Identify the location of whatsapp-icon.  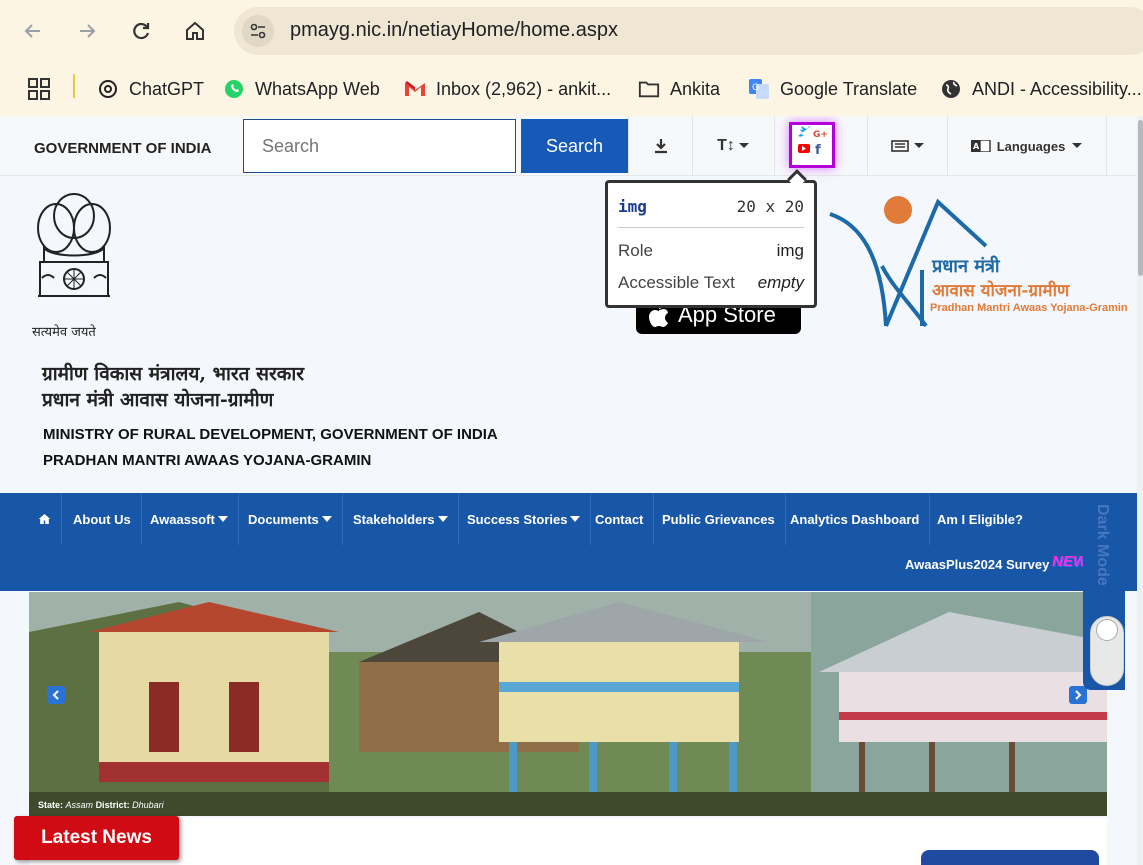
(234, 89).